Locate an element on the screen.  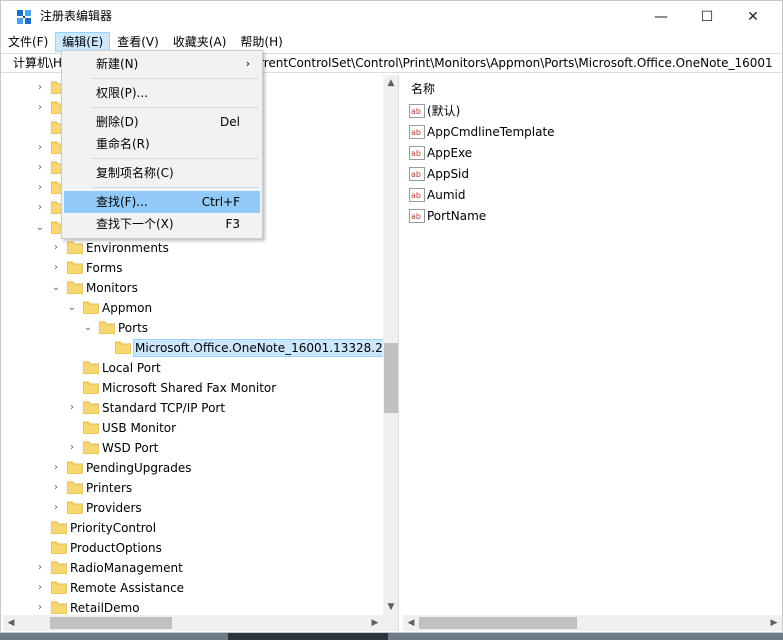
tree-item-prioritycontrol: PriorityControl is located at coordinates (193, 528).